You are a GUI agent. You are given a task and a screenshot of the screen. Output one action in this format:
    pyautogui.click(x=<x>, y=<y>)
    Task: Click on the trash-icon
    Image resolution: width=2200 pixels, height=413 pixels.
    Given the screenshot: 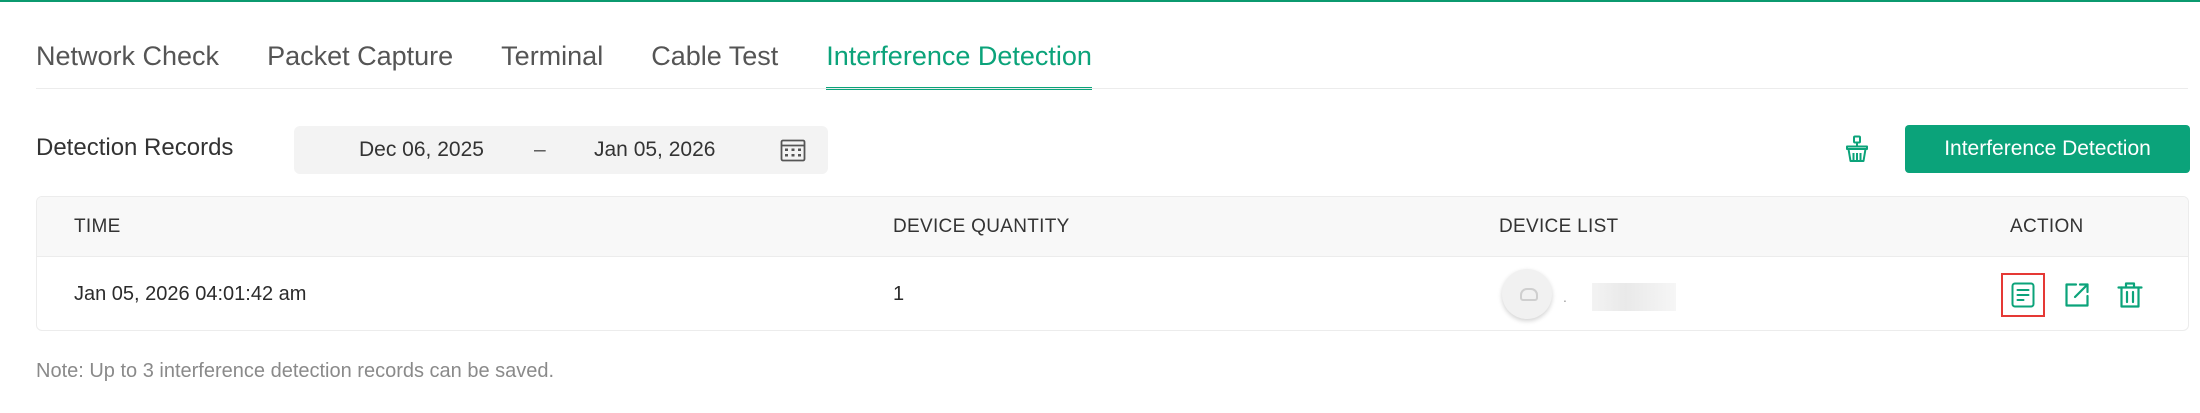 What is the action you would take?
    pyautogui.click(x=2130, y=295)
    